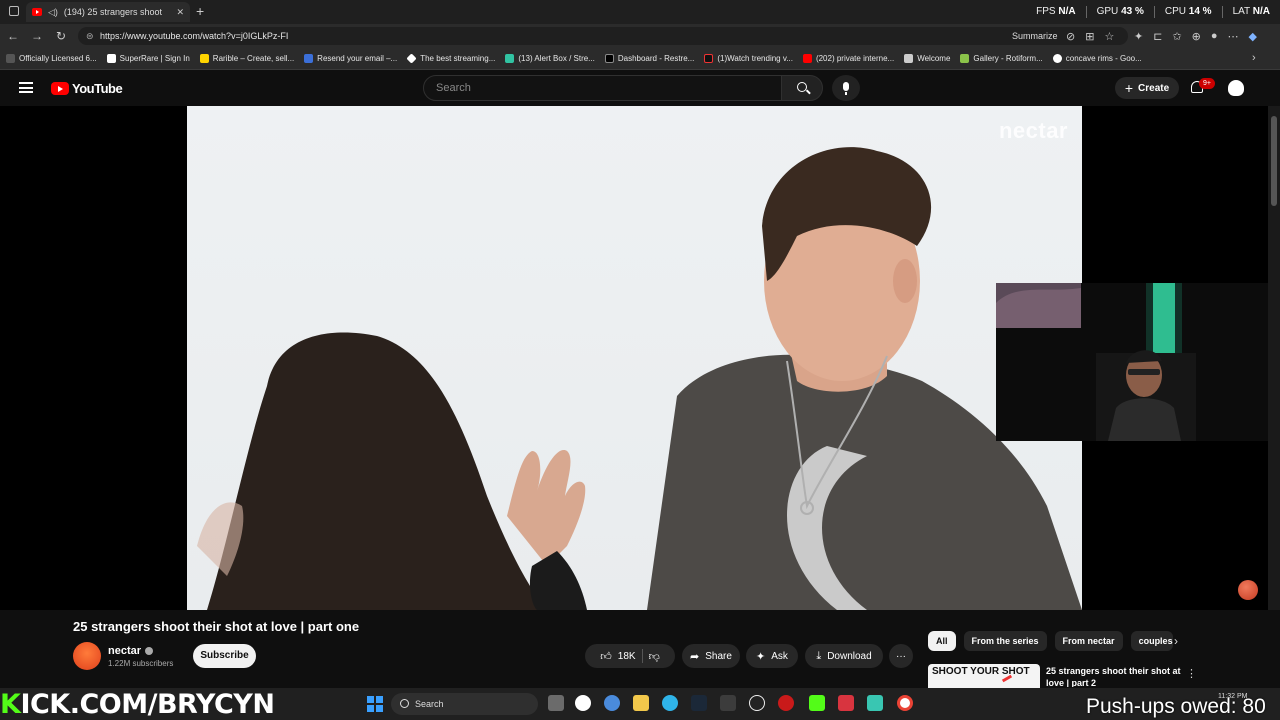  What do you see at coordinates (728, 703) in the screenshot?
I see `monitor-app-icon` at bounding box center [728, 703].